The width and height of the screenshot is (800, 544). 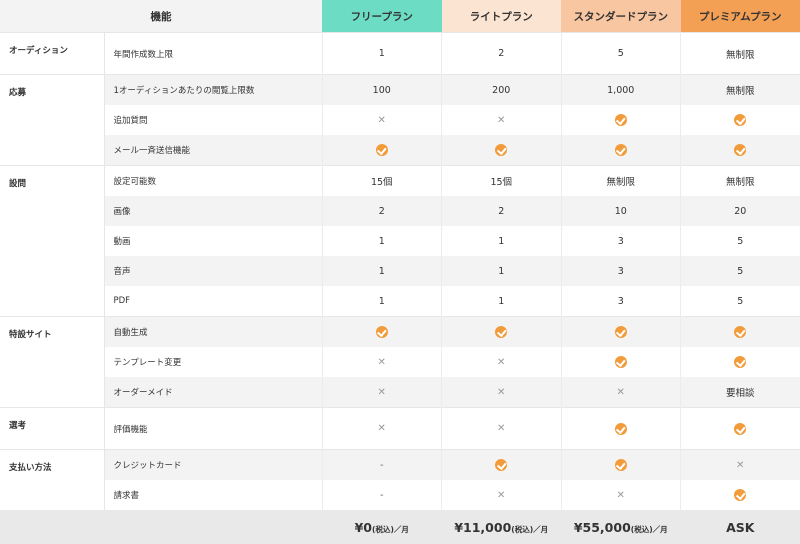 What do you see at coordinates (382, 495) in the screenshot?
I see `not-applicable-dash: -` at bounding box center [382, 495].